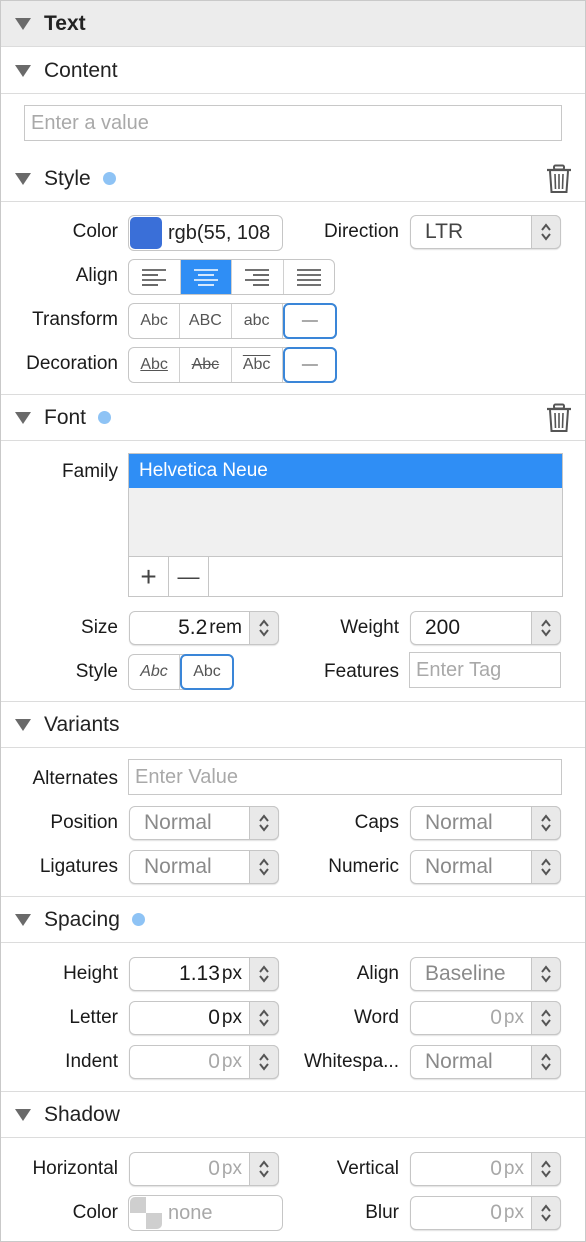 This screenshot has width=586, height=1242. I want to click on font-trash-icon, so click(559, 418).